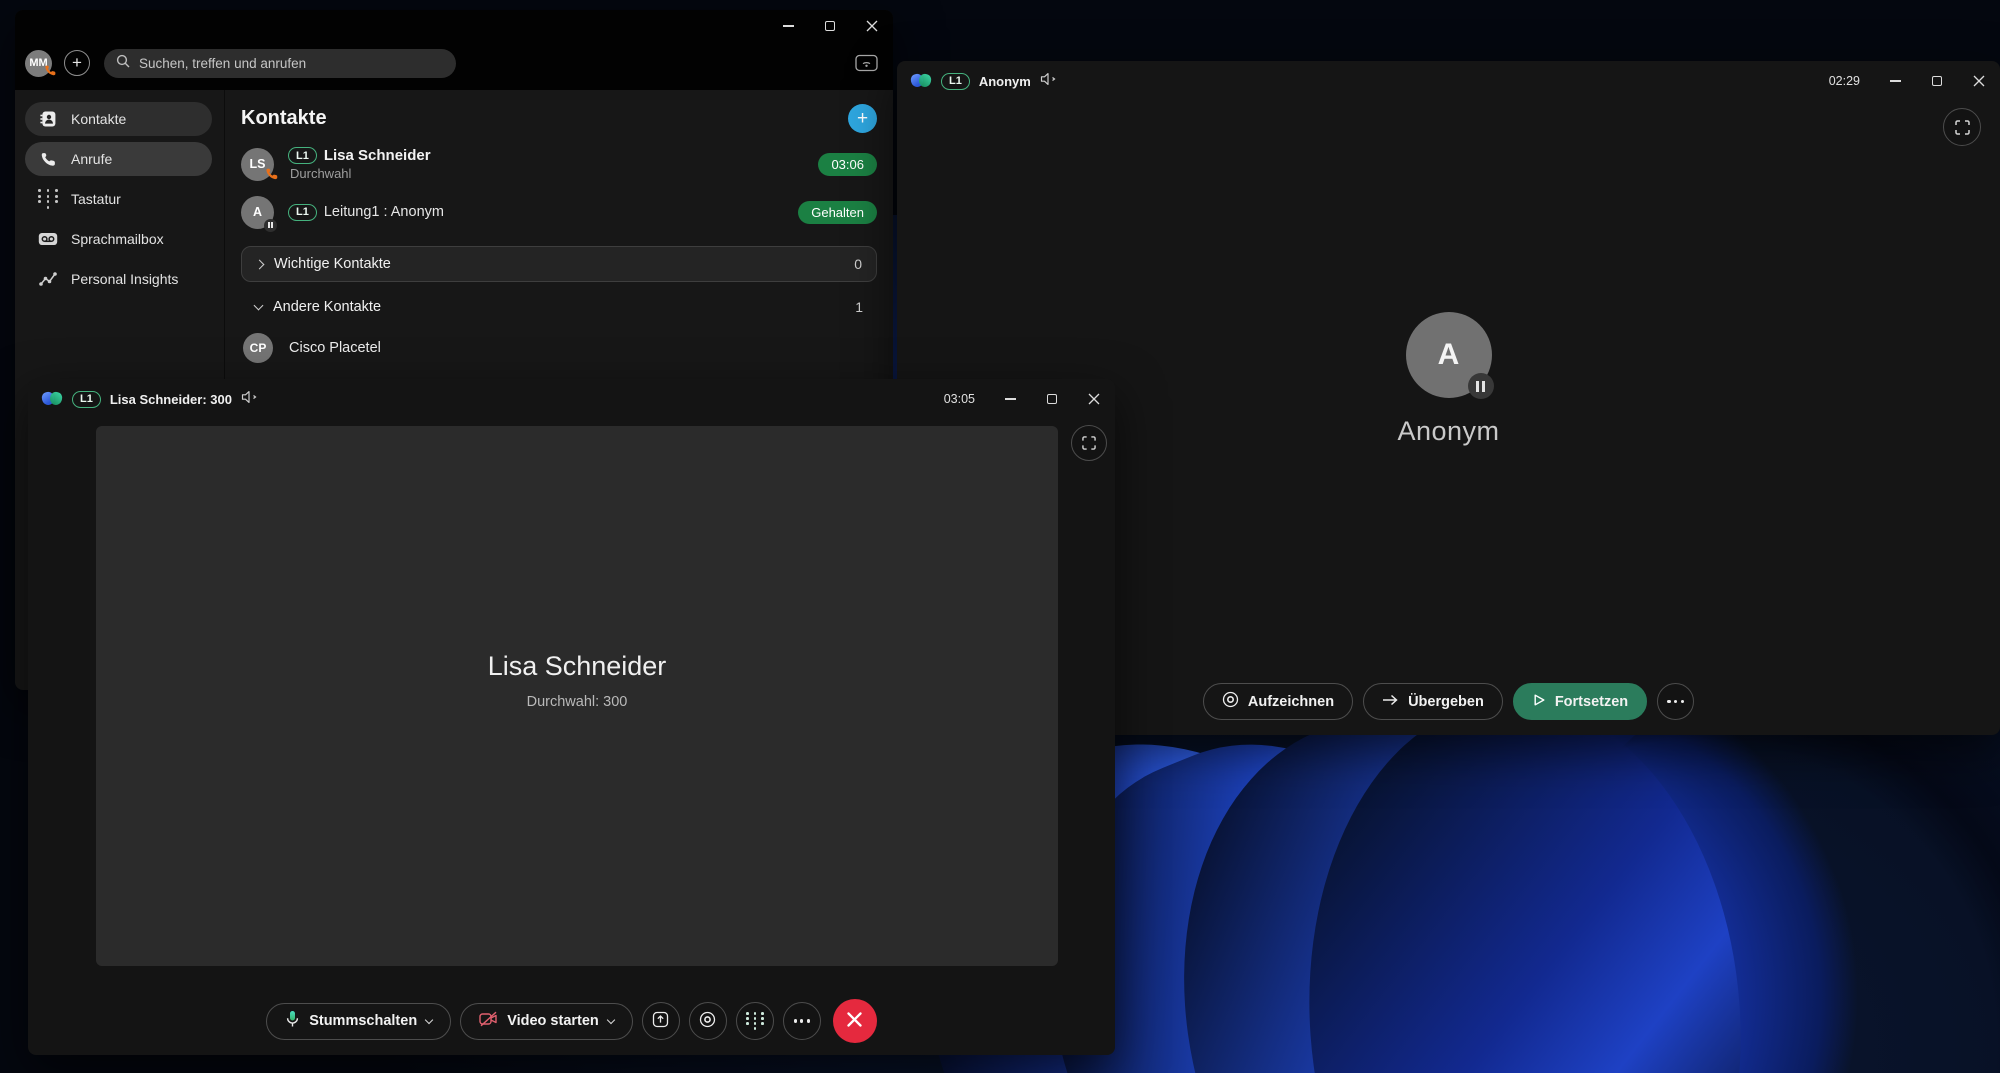 The width and height of the screenshot is (2000, 1073). What do you see at coordinates (559, 212) in the screenshot?
I see `call-row-leitung1-anonym: A L1 Leitung1 : Anonym Gehalten` at bounding box center [559, 212].